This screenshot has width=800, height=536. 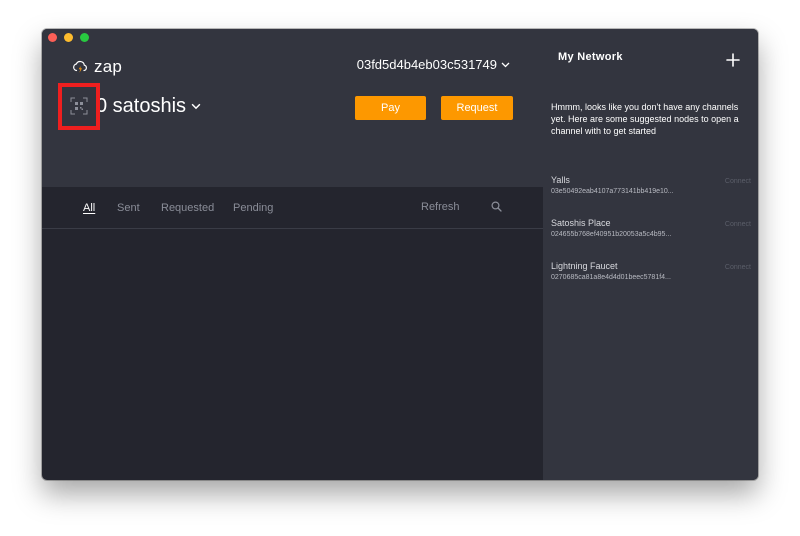 What do you see at coordinates (584, 266) in the screenshot?
I see `node-name: Lightning Faucet` at bounding box center [584, 266].